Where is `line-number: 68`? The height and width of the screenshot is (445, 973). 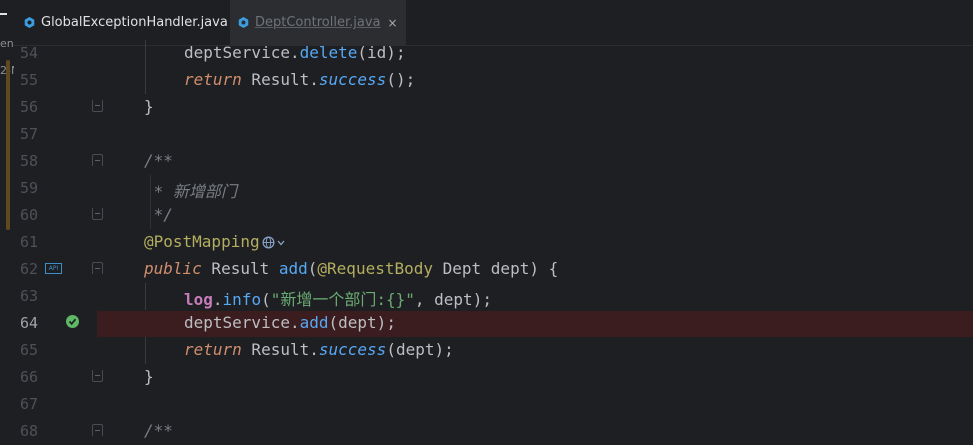 line-number: 68 is located at coordinates (28, 431).